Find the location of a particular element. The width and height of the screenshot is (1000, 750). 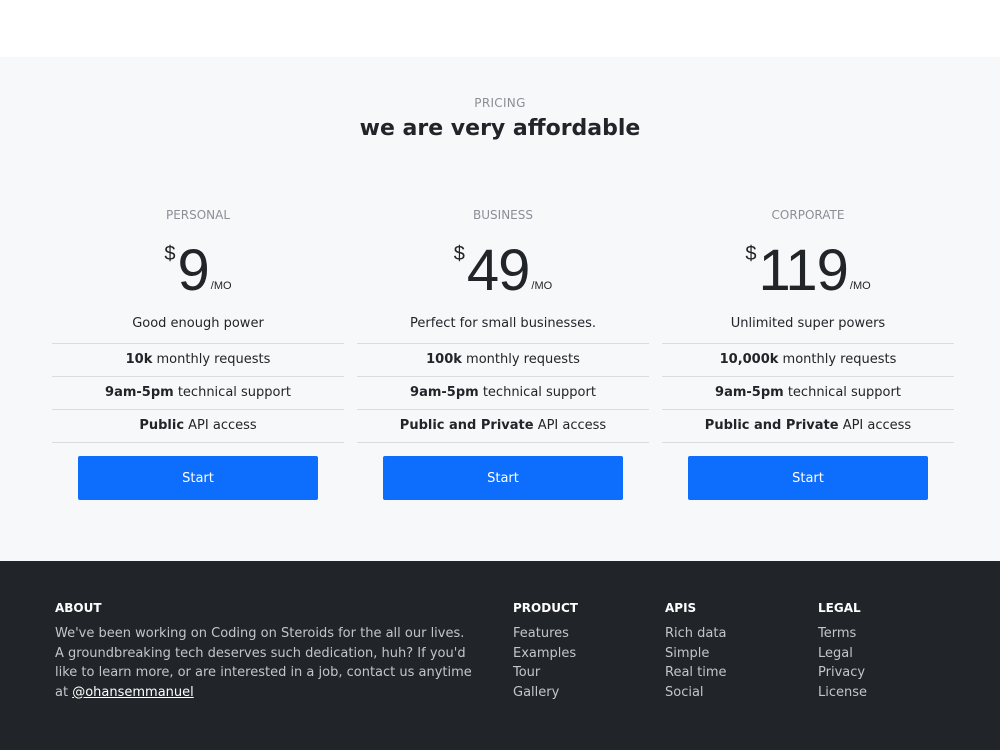

footer-link-examples: Examples is located at coordinates (545, 654).